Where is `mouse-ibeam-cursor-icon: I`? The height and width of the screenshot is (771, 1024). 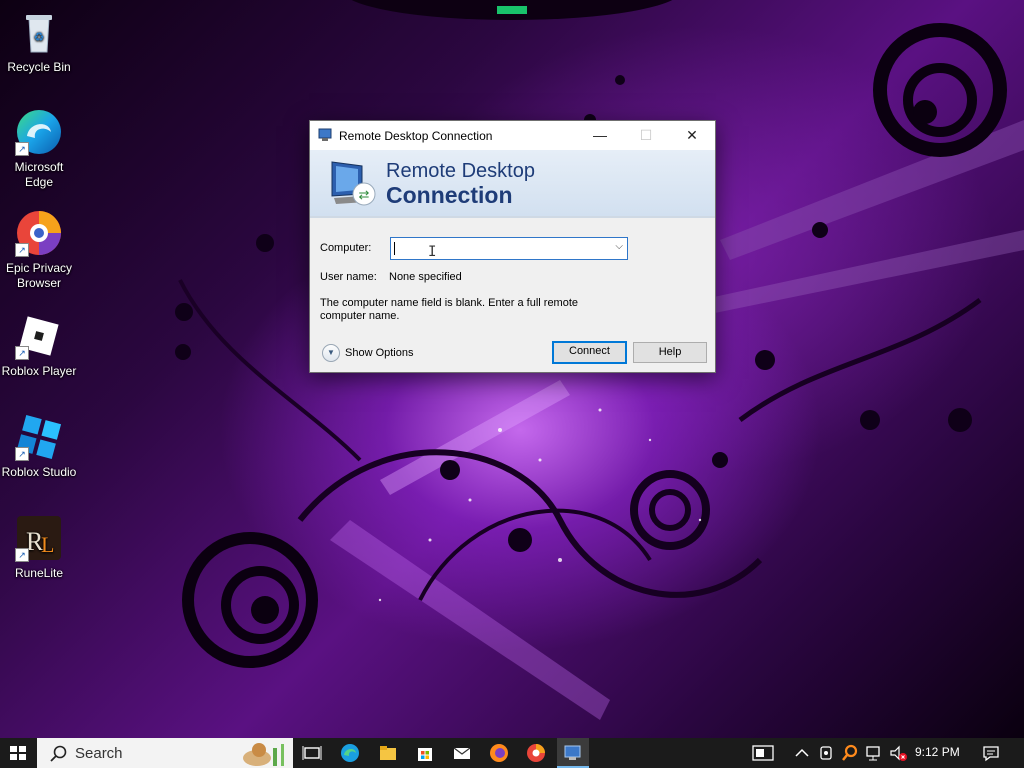 mouse-ibeam-cursor-icon: I is located at coordinates (432, 252).